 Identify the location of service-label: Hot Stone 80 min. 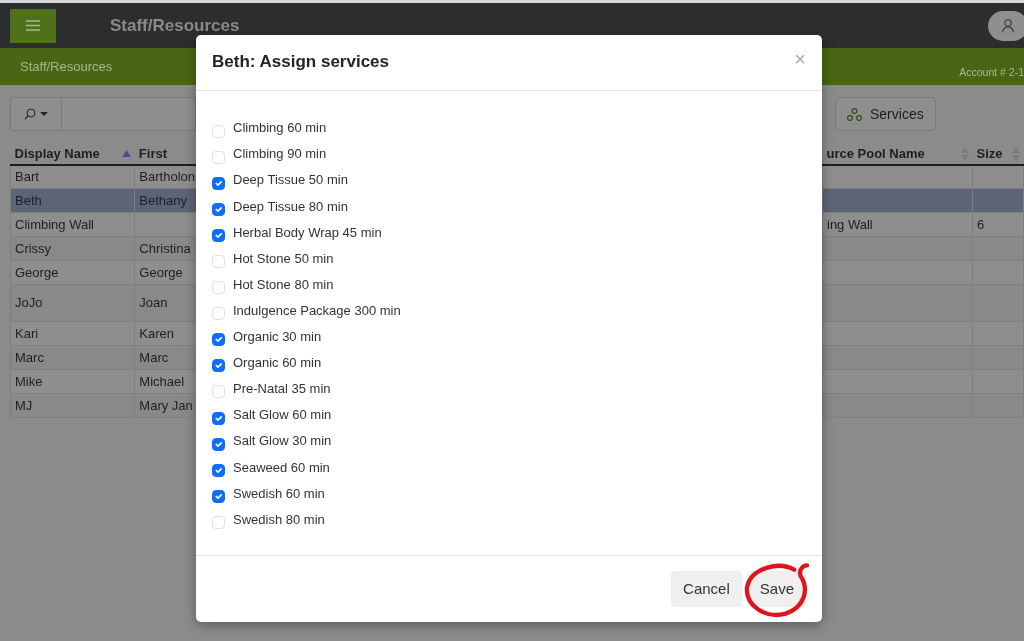
(283, 284).